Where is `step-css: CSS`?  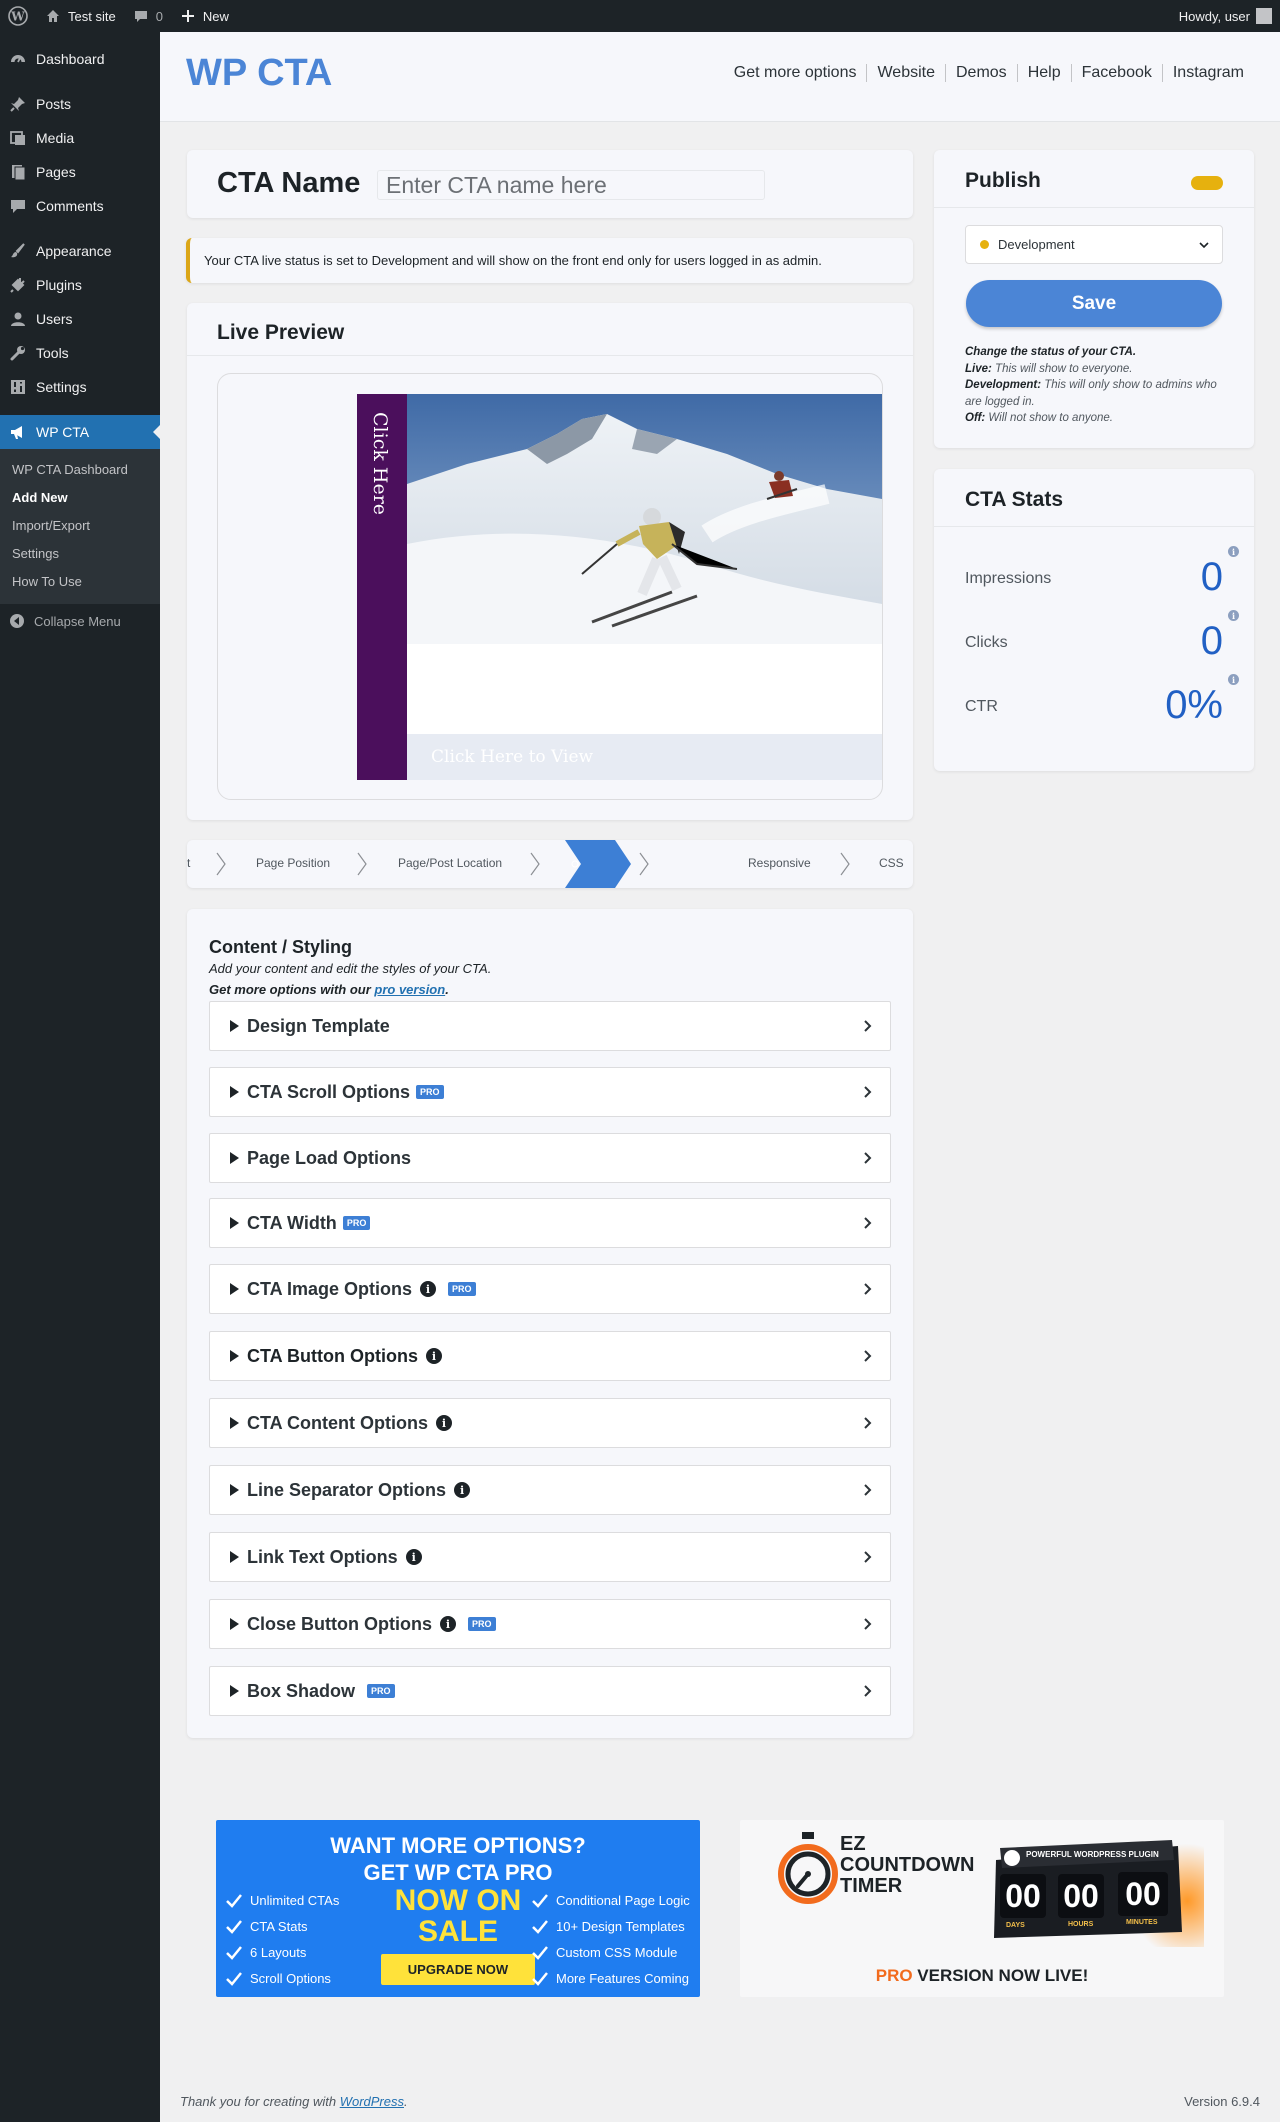
step-css: CSS is located at coordinates (891, 863).